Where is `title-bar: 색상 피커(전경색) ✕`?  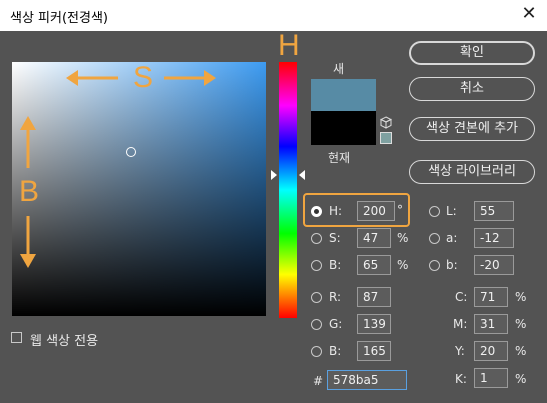 title-bar: 색상 피커(전경색) ✕ is located at coordinates (273, 15).